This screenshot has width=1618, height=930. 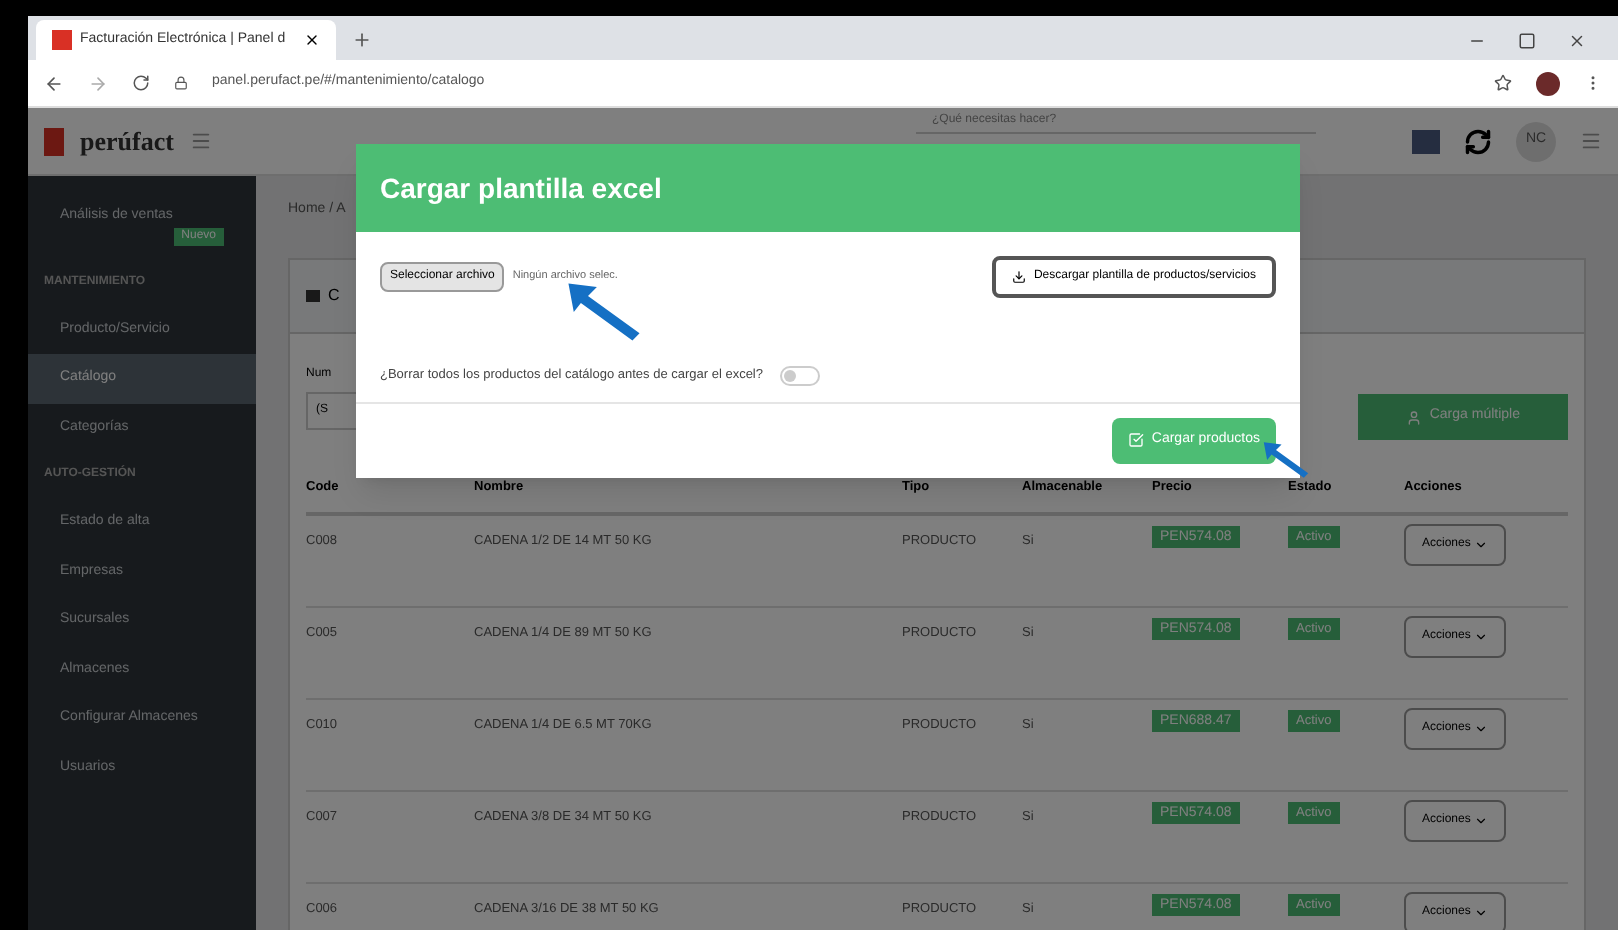 I want to click on profile-avatar-icon, so click(x=1548, y=83).